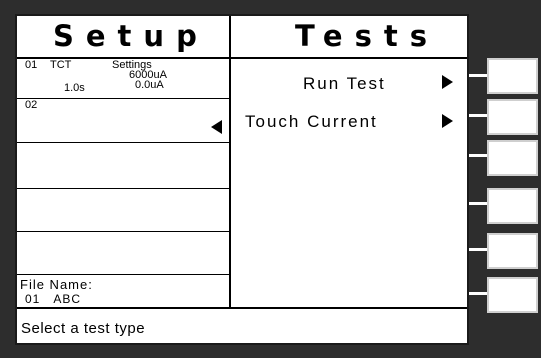 This screenshot has width=541, height=358. Describe the element at coordinates (216, 127) in the screenshot. I see `selection-left-arrow-icon` at that location.